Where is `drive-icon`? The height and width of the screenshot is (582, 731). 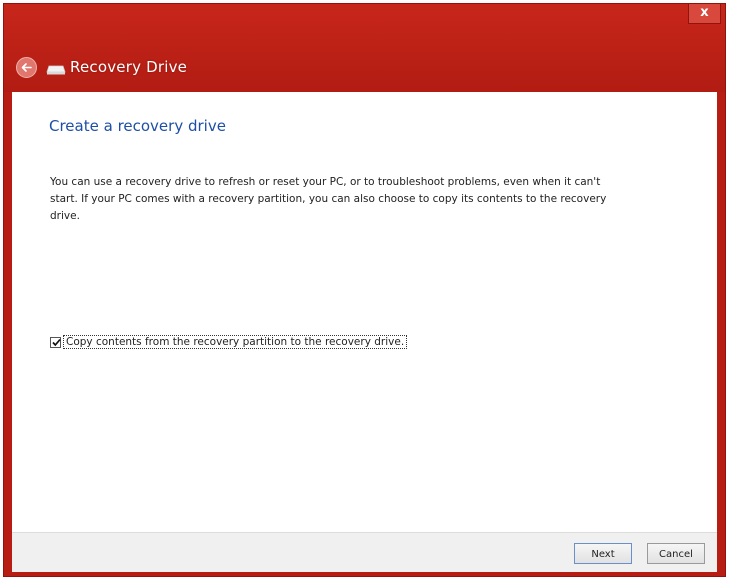 drive-icon is located at coordinates (56, 70).